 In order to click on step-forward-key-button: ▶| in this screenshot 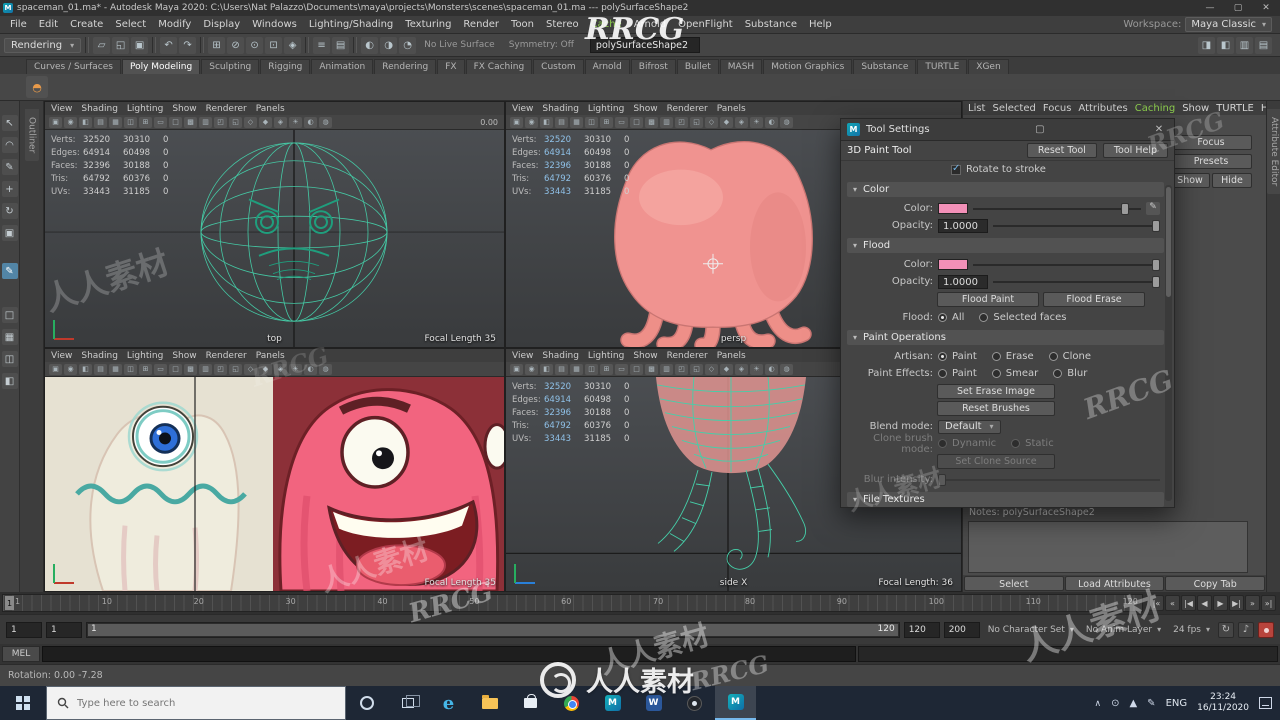, I will do `click(1236, 603)`.